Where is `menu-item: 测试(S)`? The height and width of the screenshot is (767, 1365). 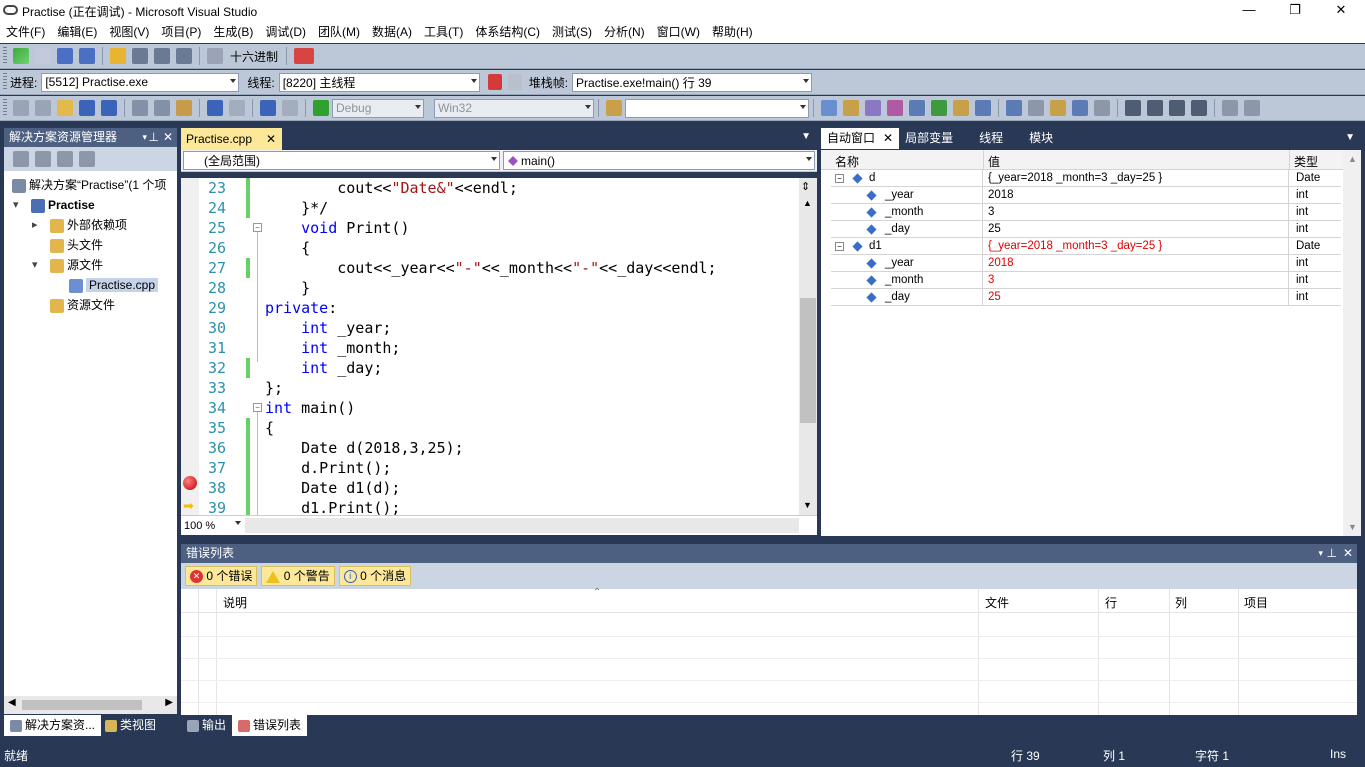
menu-item: 测试(S) is located at coordinates (572, 32).